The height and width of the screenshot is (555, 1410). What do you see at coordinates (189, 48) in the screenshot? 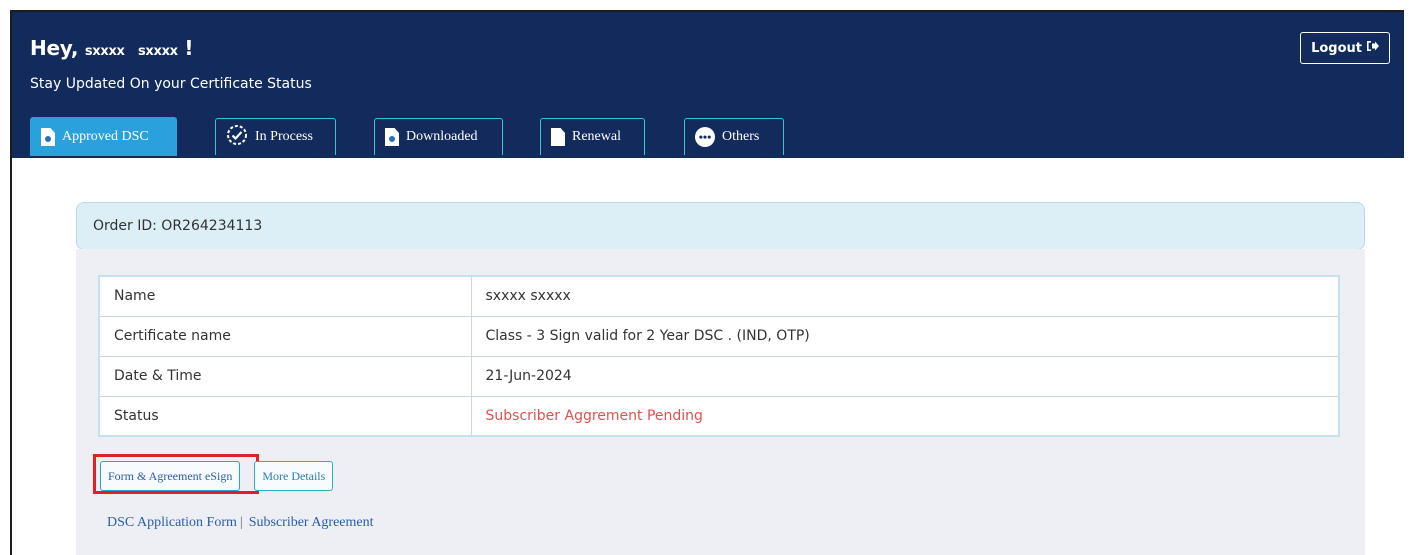
I see `greeting-suffix: !` at bounding box center [189, 48].